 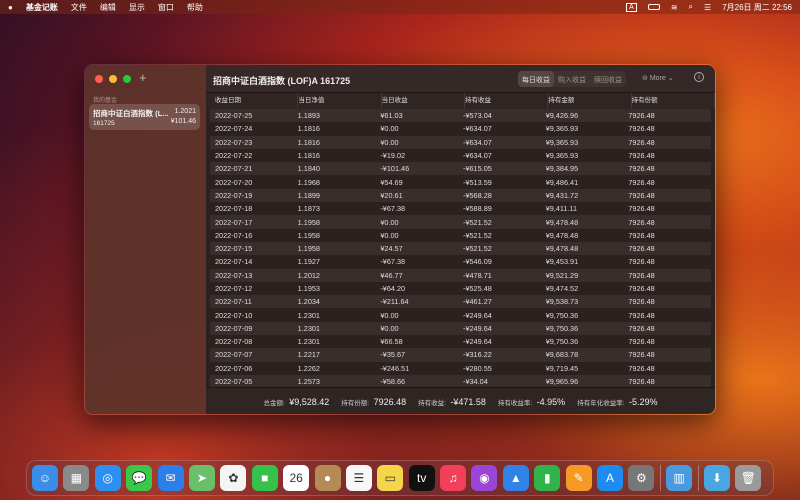 I want to click on table-cell: 2022-07-19, so click(x=234, y=195).